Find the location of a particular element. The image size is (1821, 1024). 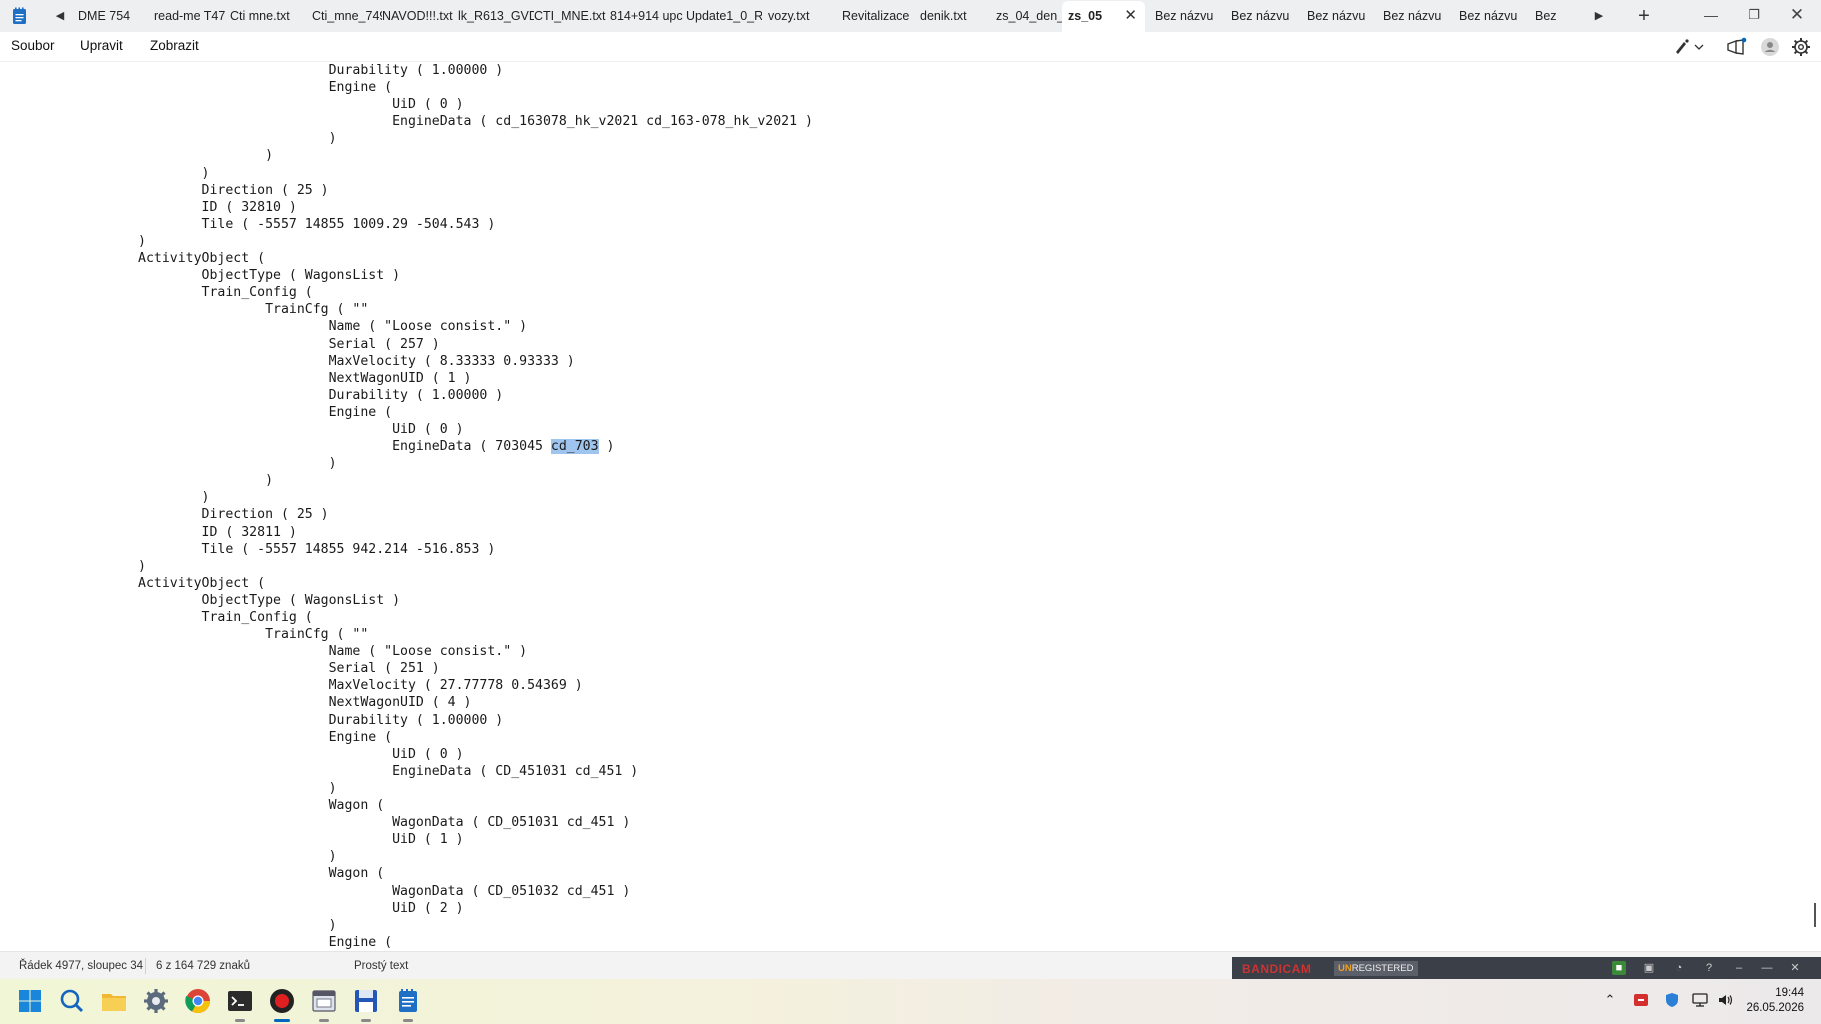

new-tab-plus-icon: + is located at coordinates (1644, 16).